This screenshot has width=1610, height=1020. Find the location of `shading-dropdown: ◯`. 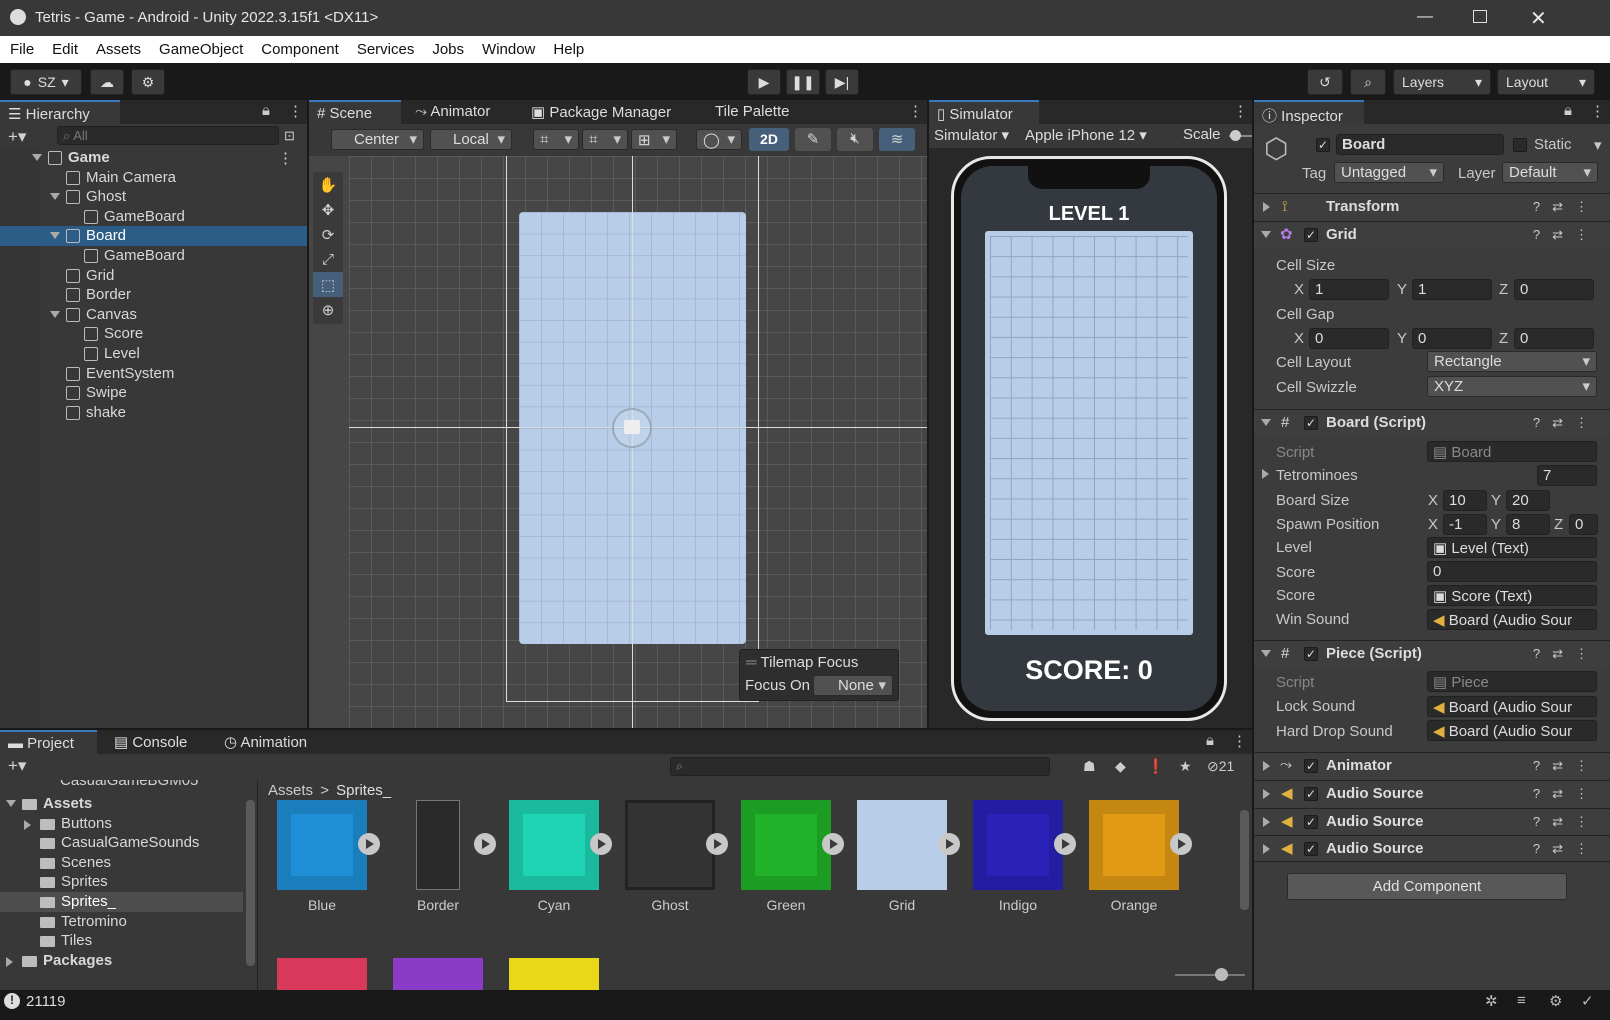

shading-dropdown: ◯ is located at coordinates (719, 139).